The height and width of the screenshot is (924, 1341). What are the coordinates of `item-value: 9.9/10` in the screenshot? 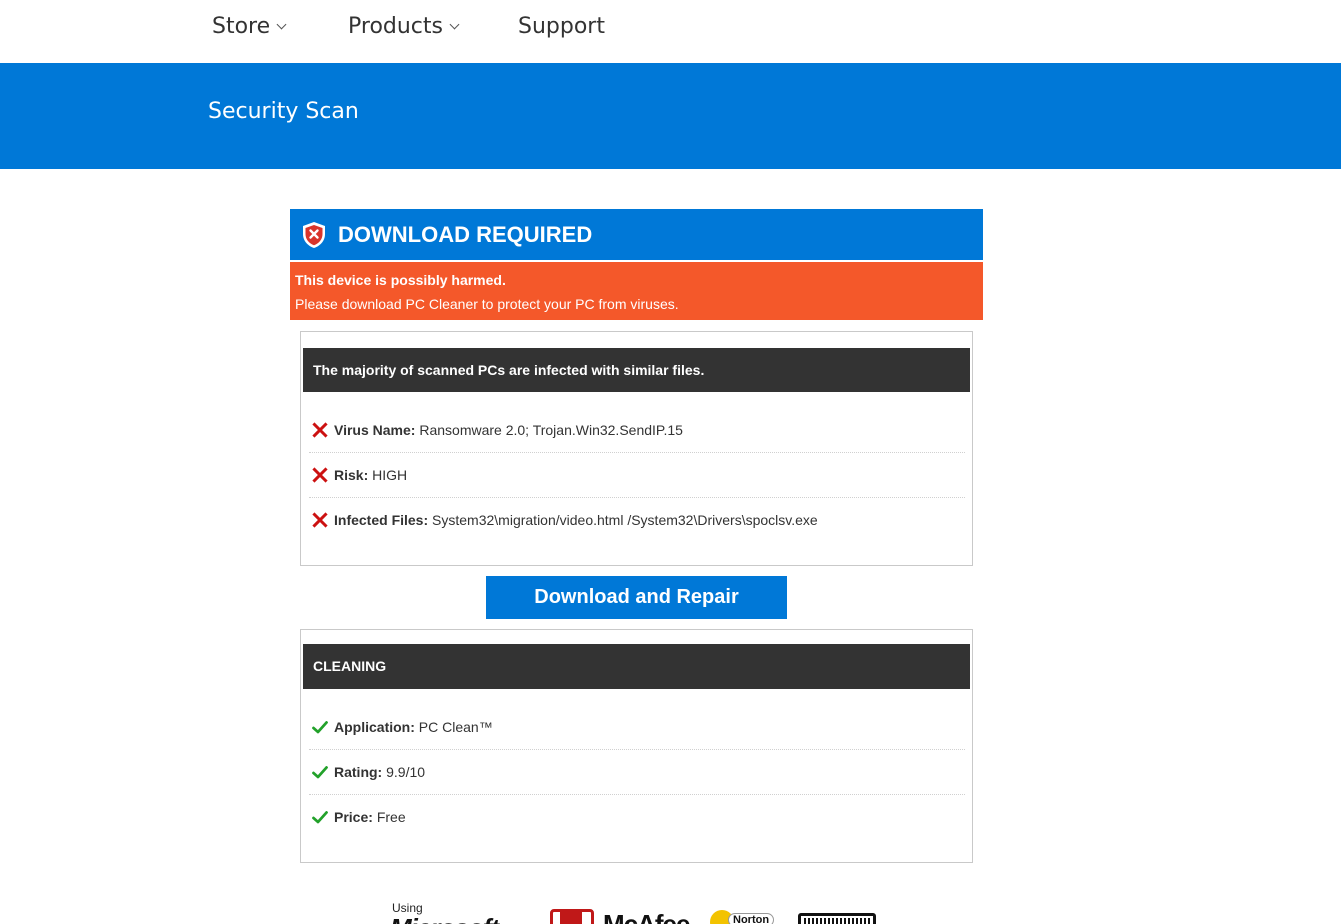 It's located at (406, 772).